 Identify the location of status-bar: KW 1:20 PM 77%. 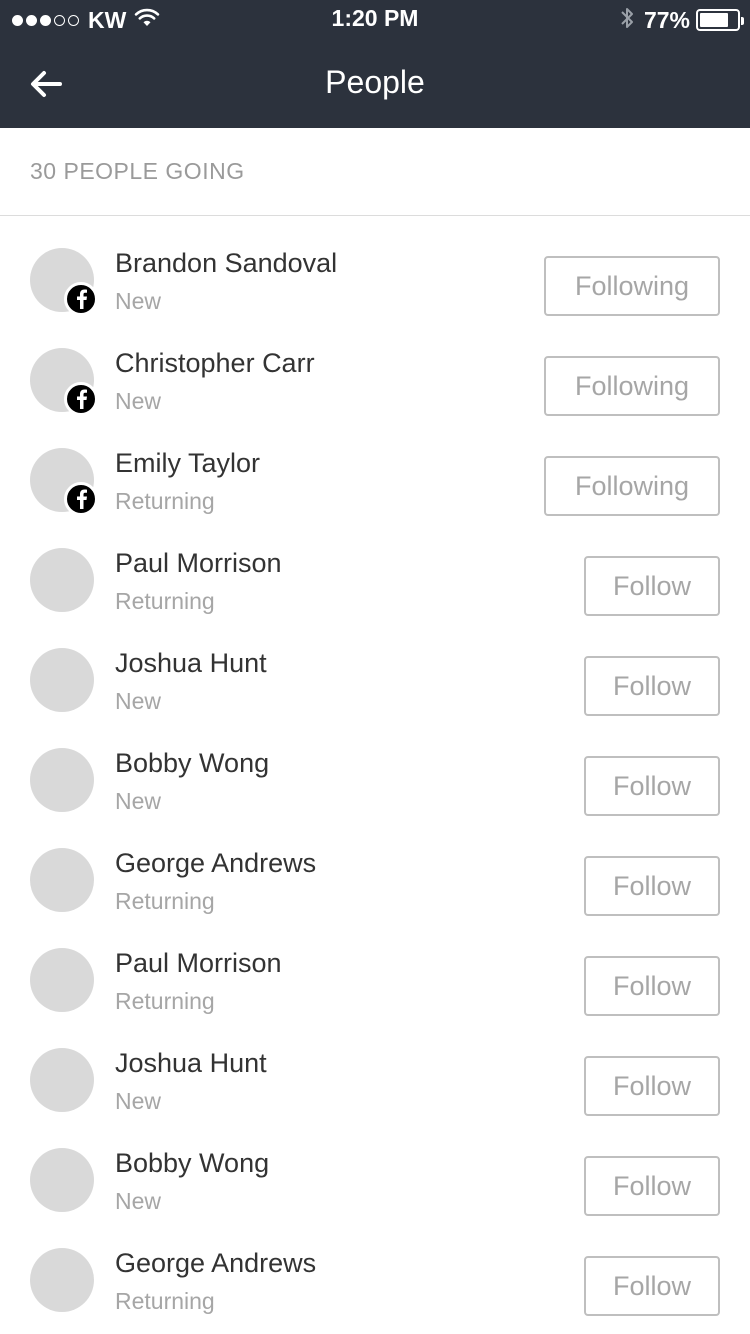
(375, 20).